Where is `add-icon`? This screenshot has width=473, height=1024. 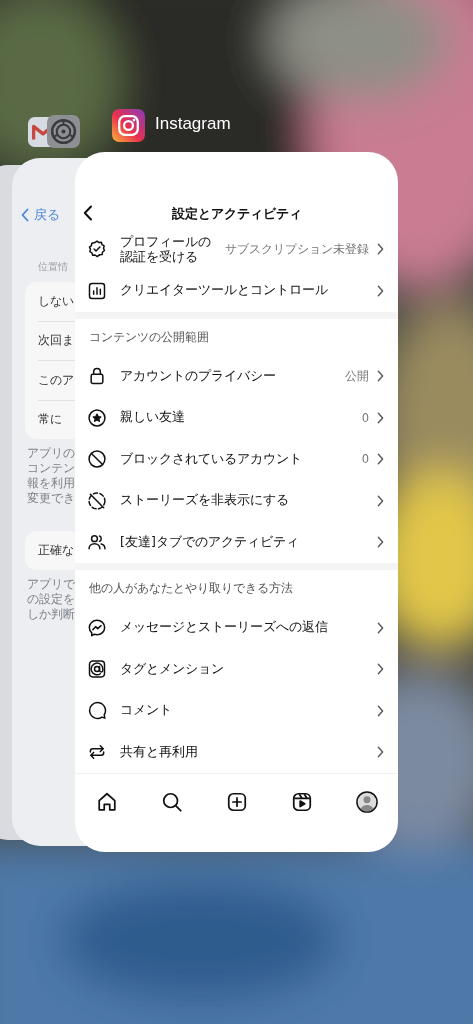 add-icon is located at coordinates (237, 802).